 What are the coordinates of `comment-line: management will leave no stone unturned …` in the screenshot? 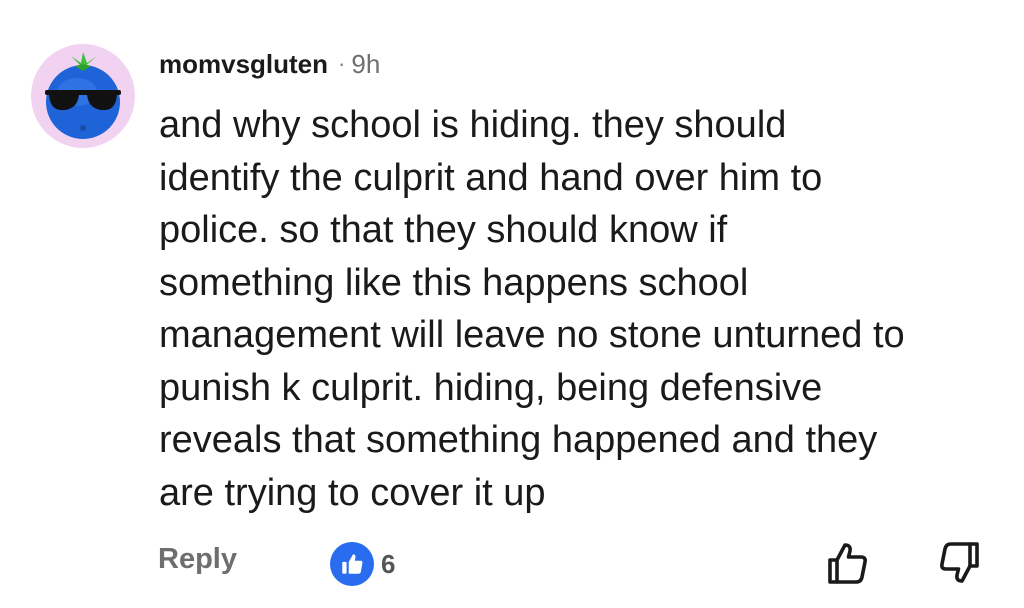 It's located at (532, 335).